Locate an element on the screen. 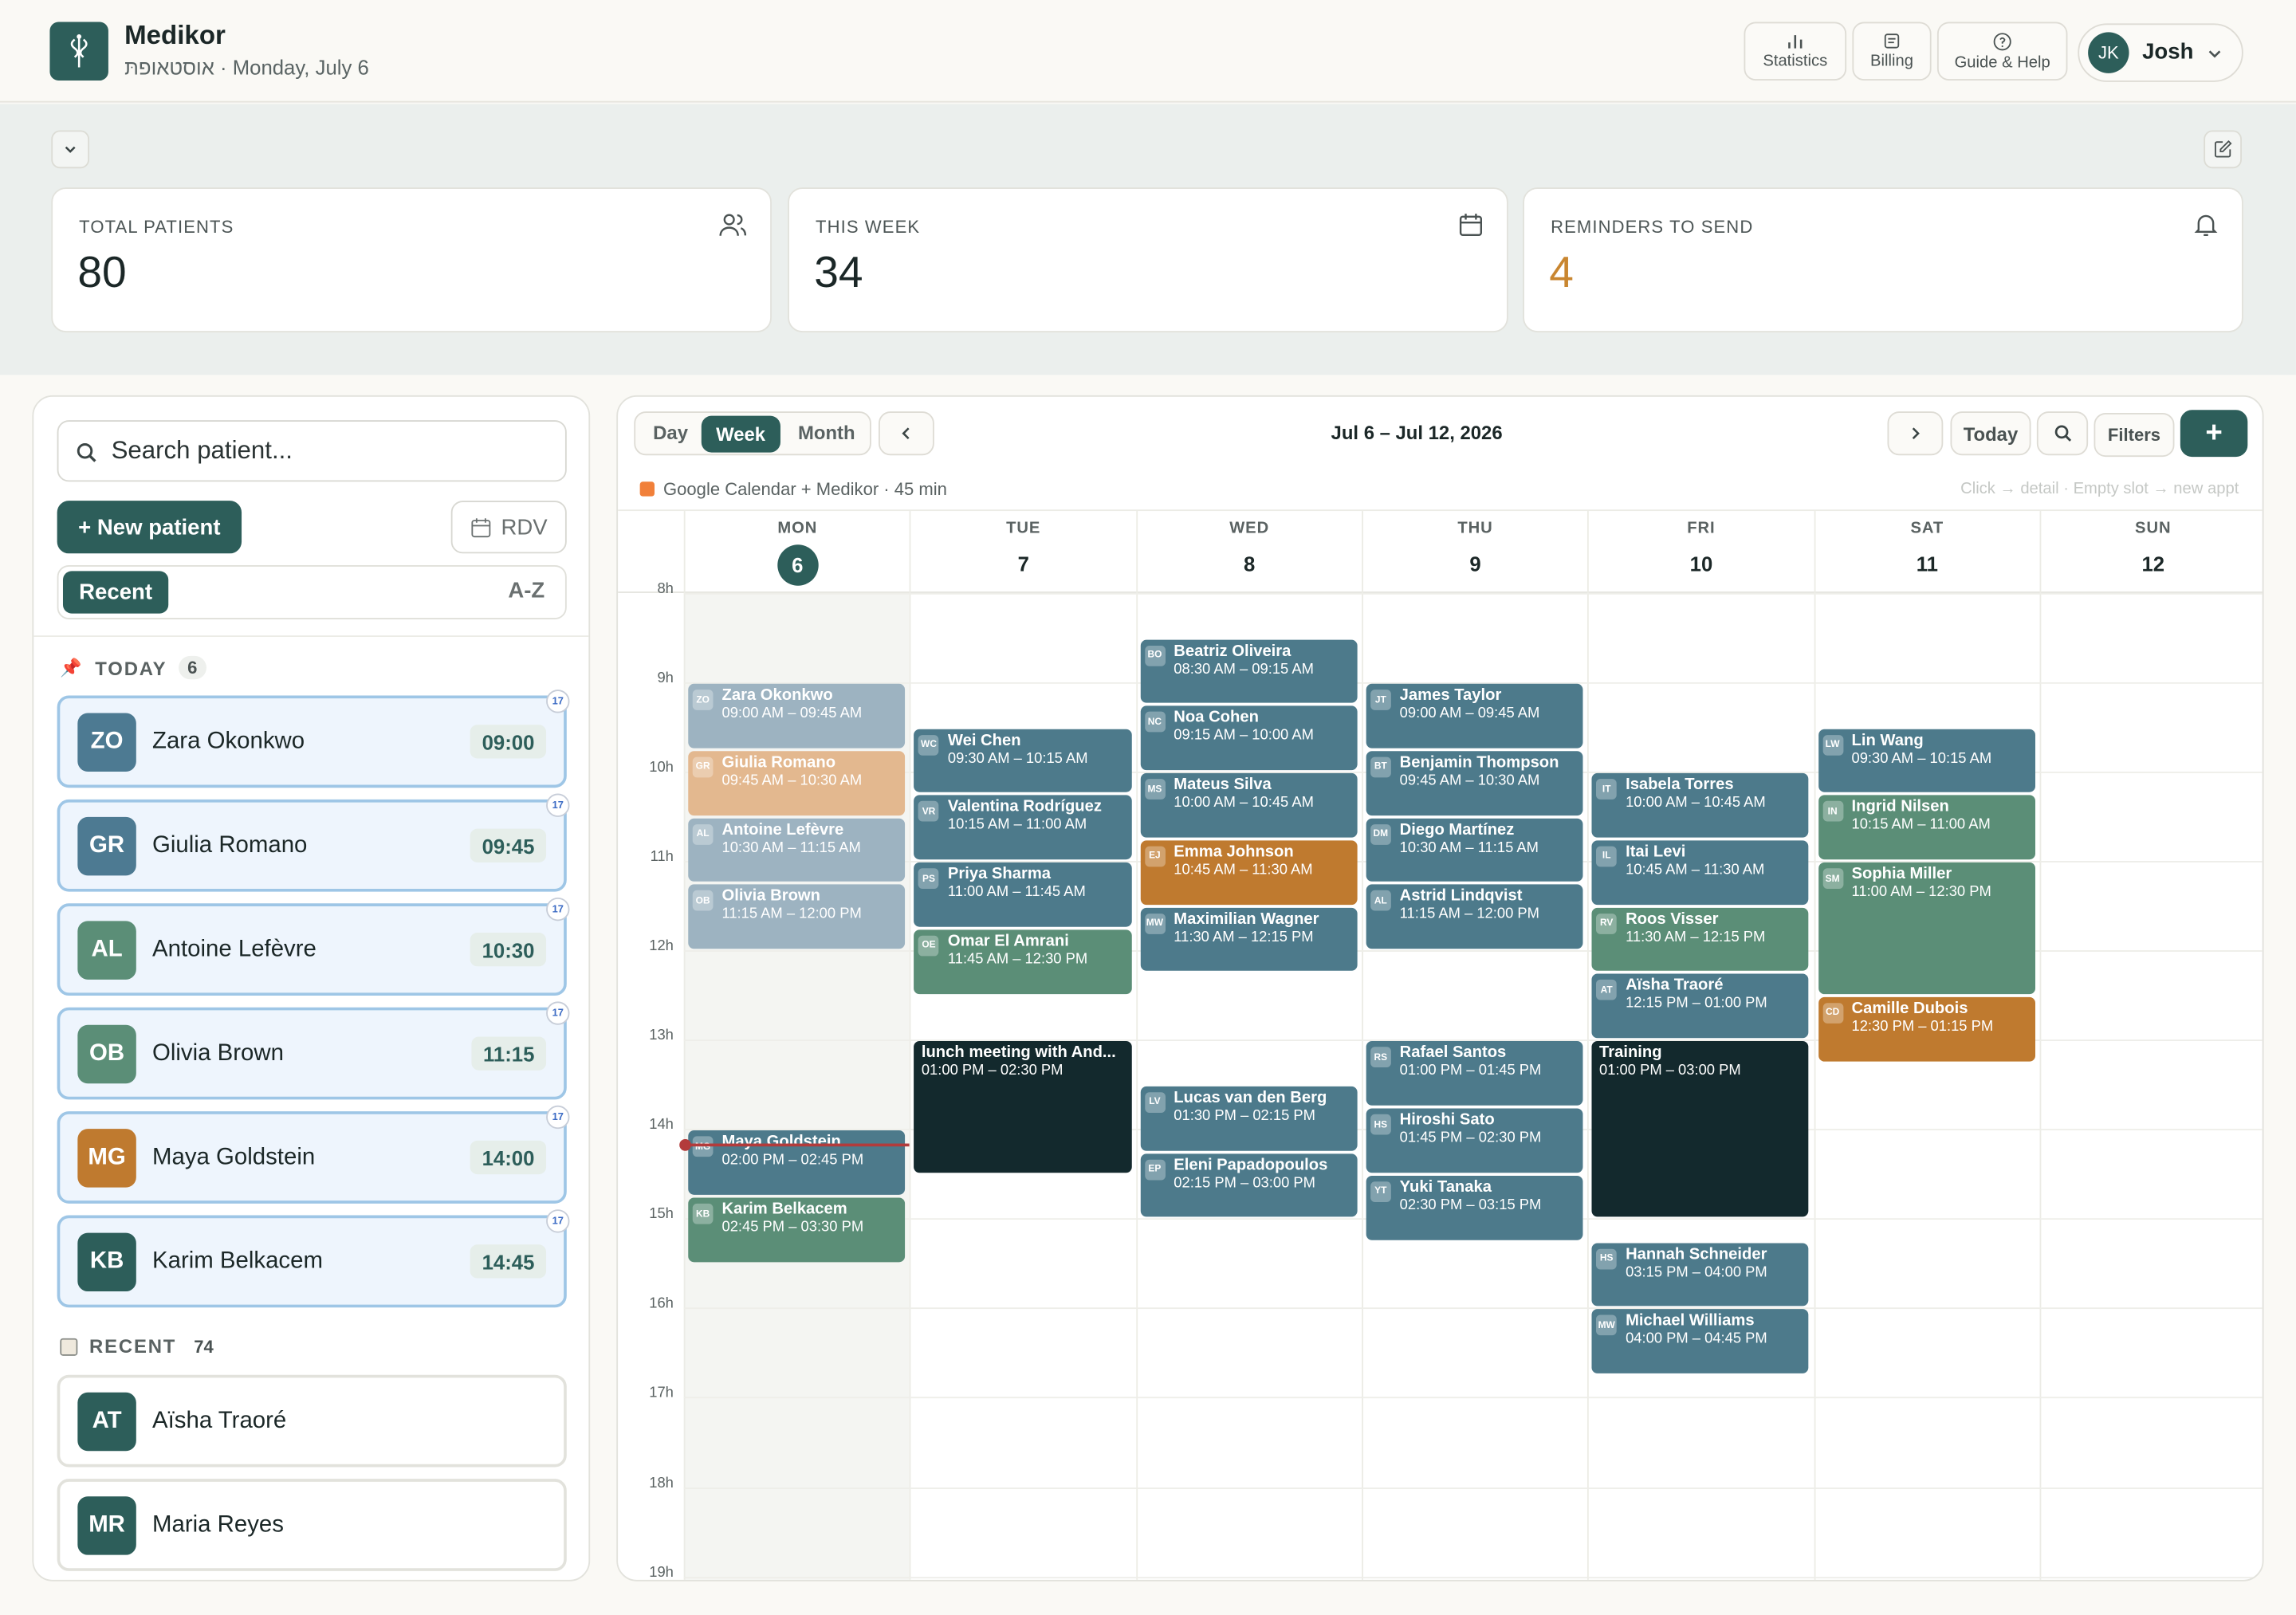 Image resolution: width=2296 pixels, height=1615 pixels. event-title: Isabela Torres is located at coordinates (1680, 785).